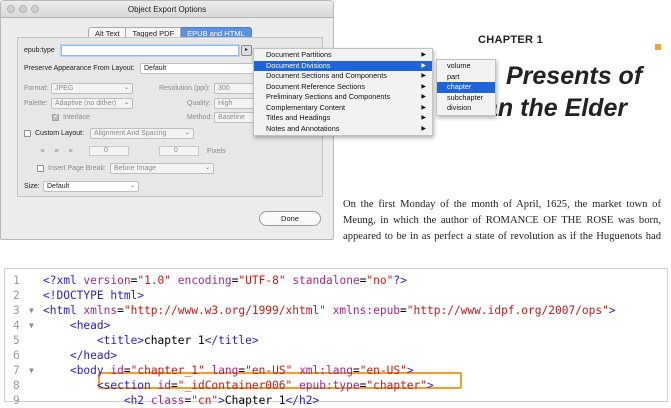 The width and height of the screenshot is (671, 408). Describe the element at coordinates (162, 168) in the screenshot. I see `page-break-select: Before Image ⌄` at that location.